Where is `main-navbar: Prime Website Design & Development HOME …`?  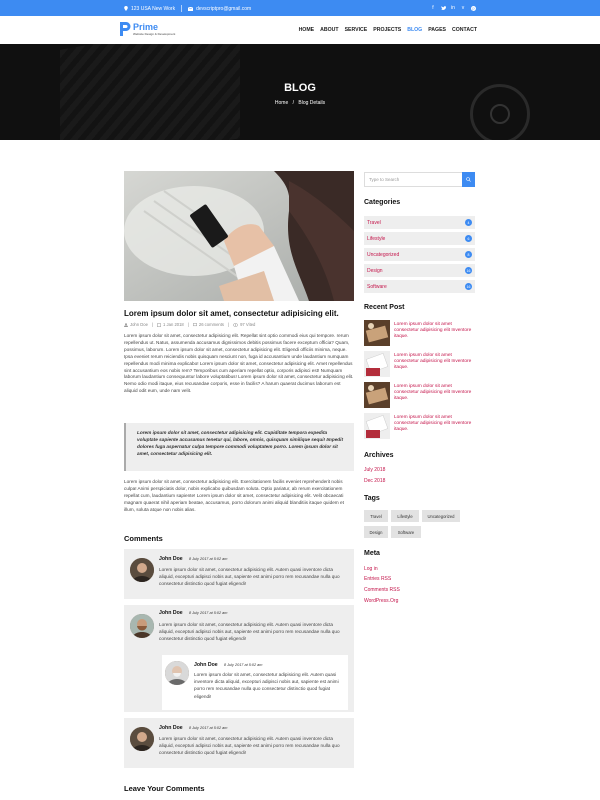
main-navbar: Prime Website Design & Development HOME … is located at coordinates (300, 30).